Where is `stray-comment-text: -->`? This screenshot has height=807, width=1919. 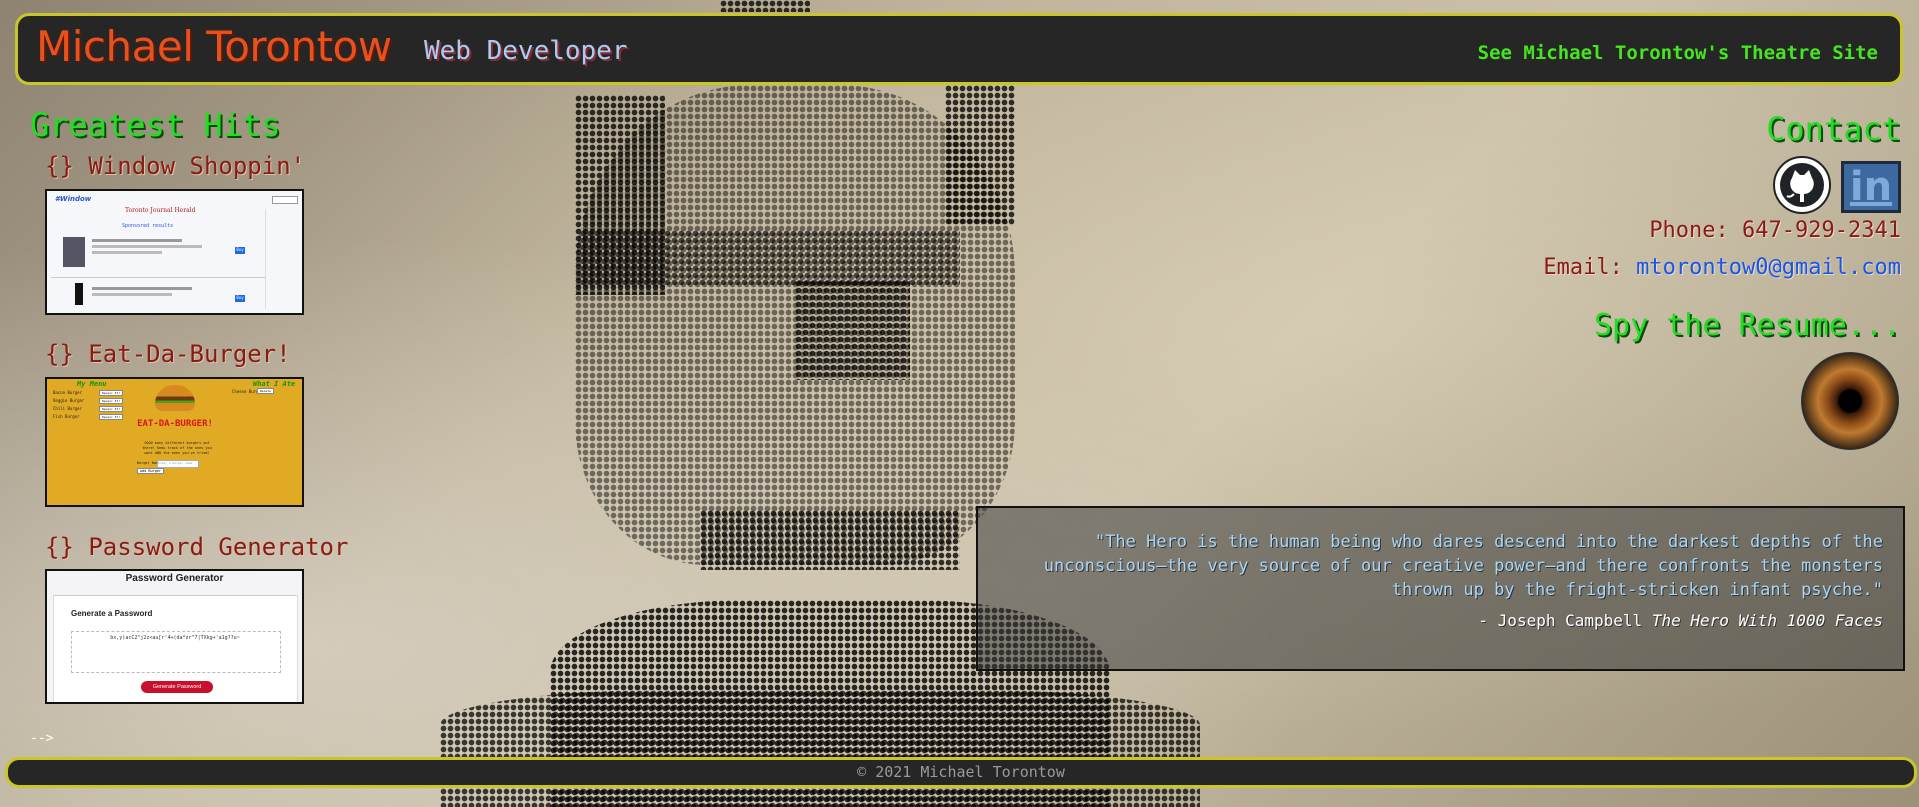 stray-comment-text: --> is located at coordinates (42, 738).